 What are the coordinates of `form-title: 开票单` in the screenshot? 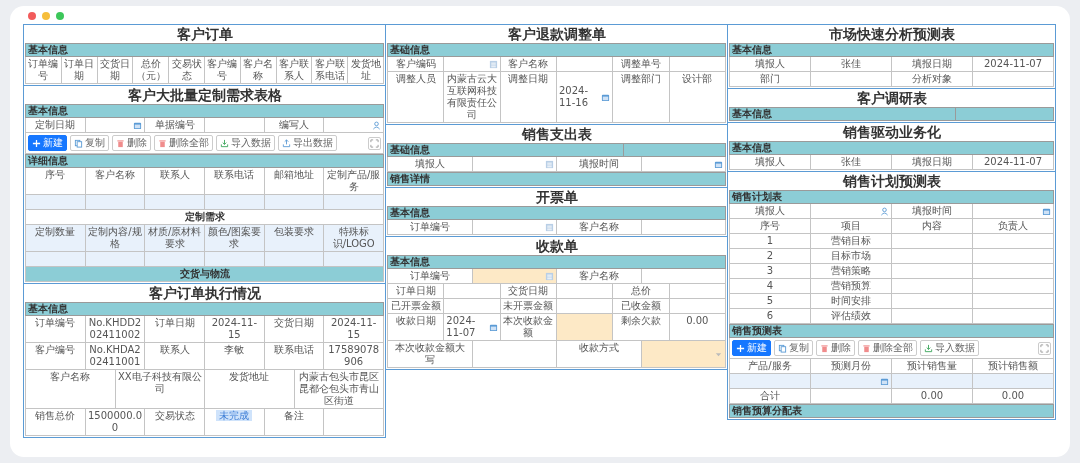 It's located at (556, 197).